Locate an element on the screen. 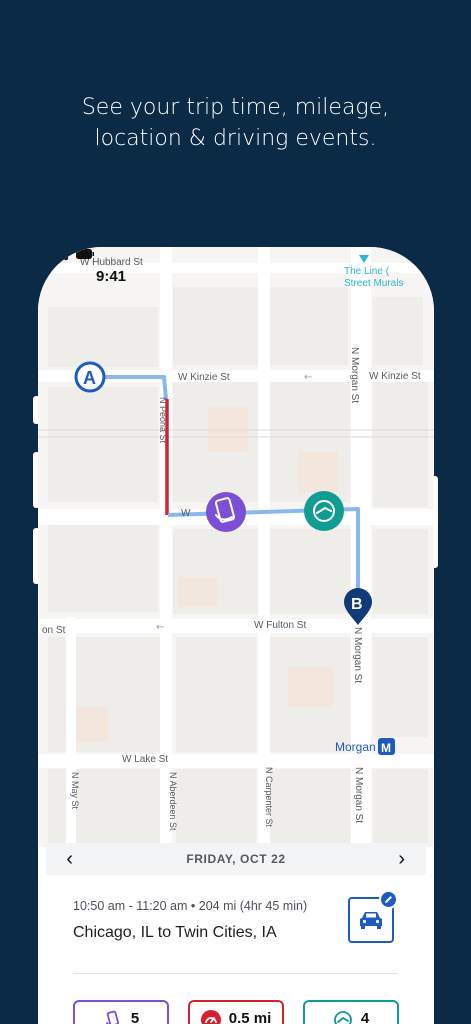 The height and width of the screenshot is (1024, 471). speedometer-icon is located at coordinates (210, 1017).